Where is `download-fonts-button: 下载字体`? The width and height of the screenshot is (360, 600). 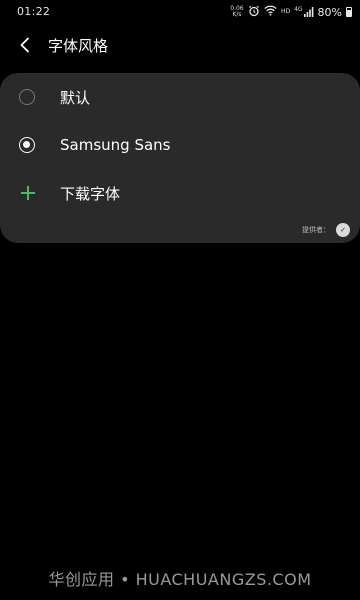
download-fonts-button: 下载字体 is located at coordinates (180, 193).